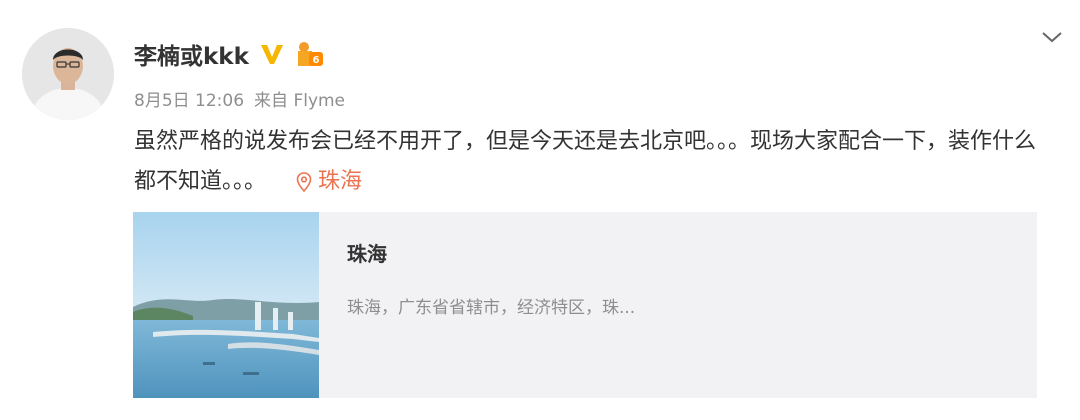 The height and width of the screenshot is (420, 1080). What do you see at coordinates (315, 60) in the screenshot?
I see `svg-text: 6` at bounding box center [315, 60].